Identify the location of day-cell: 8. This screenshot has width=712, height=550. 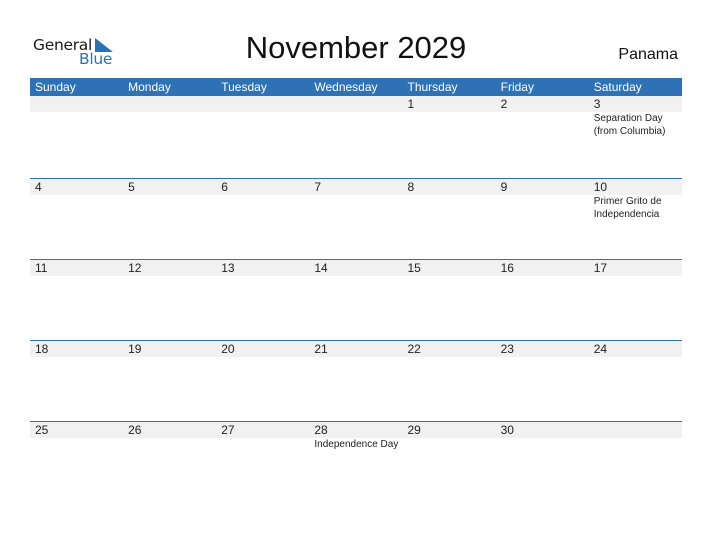
(449, 218).